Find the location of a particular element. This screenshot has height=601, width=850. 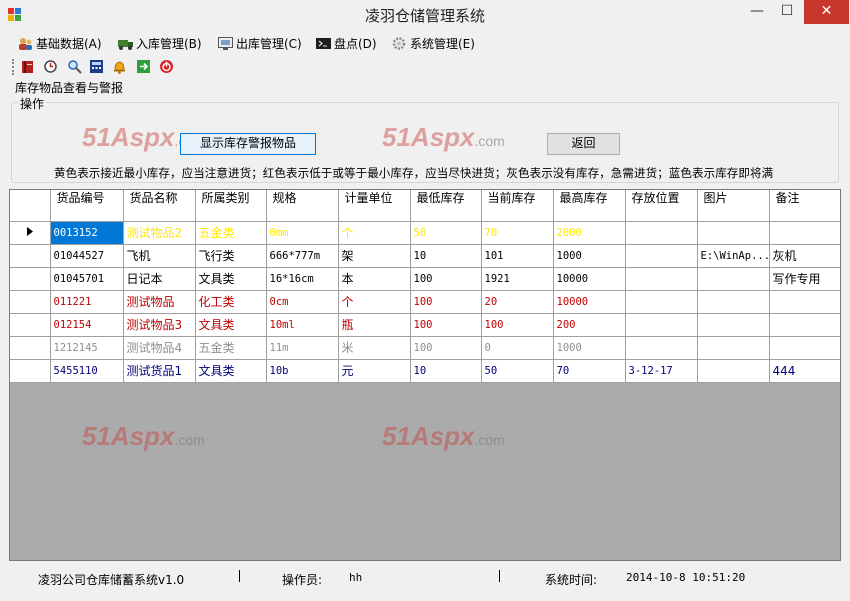

table-cell: 架 is located at coordinates (374, 256).